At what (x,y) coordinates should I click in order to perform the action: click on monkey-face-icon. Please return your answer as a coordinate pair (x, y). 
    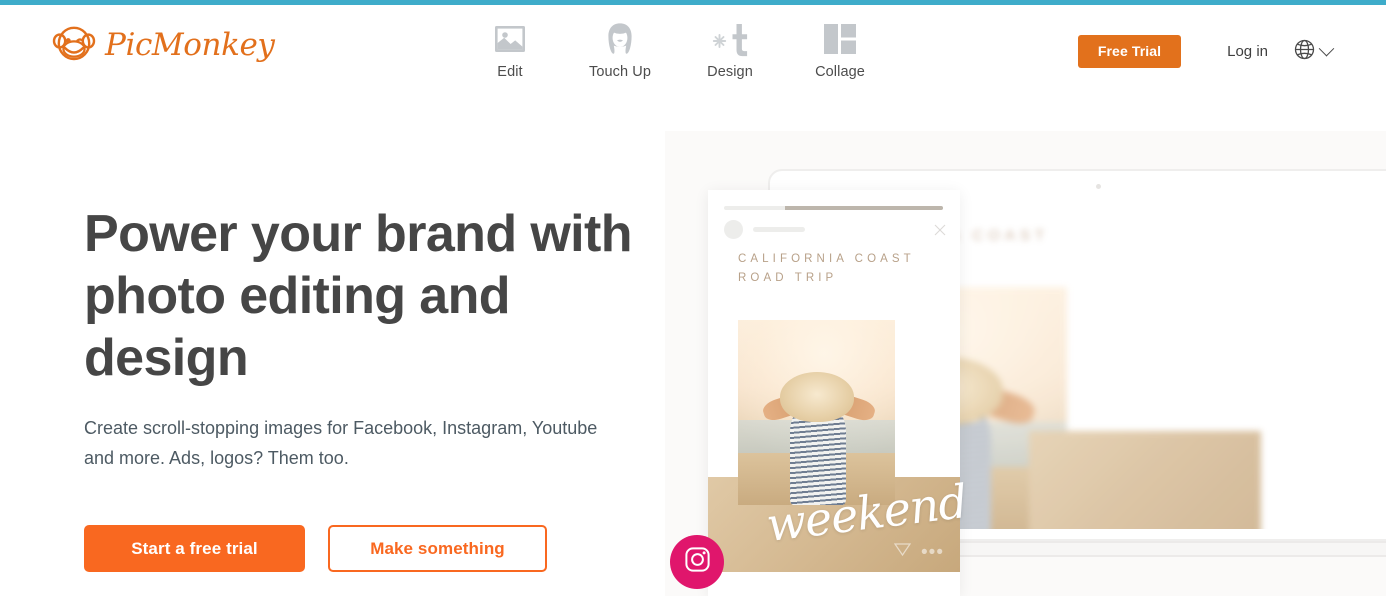
    Looking at the image, I should click on (75, 44).